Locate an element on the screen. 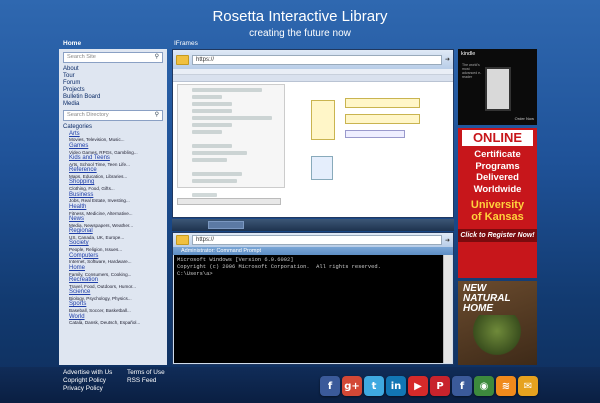 The image size is (600, 403). copyright-policy-link: Copright Policy is located at coordinates (87, 381).